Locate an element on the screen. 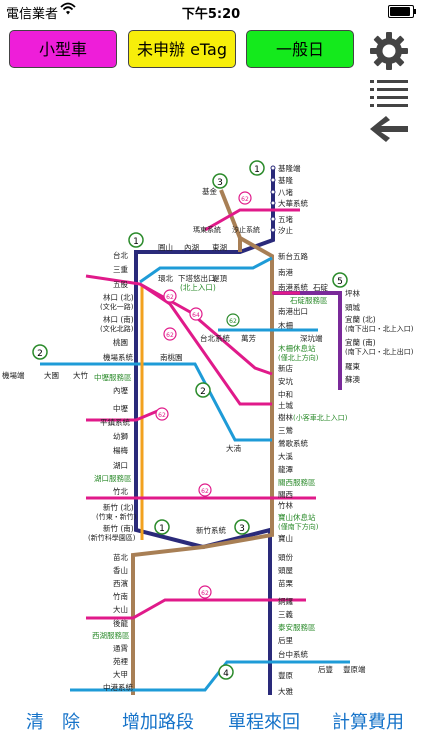 The image size is (422, 750). station-label: 南港 is located at coordinates (285, 272).